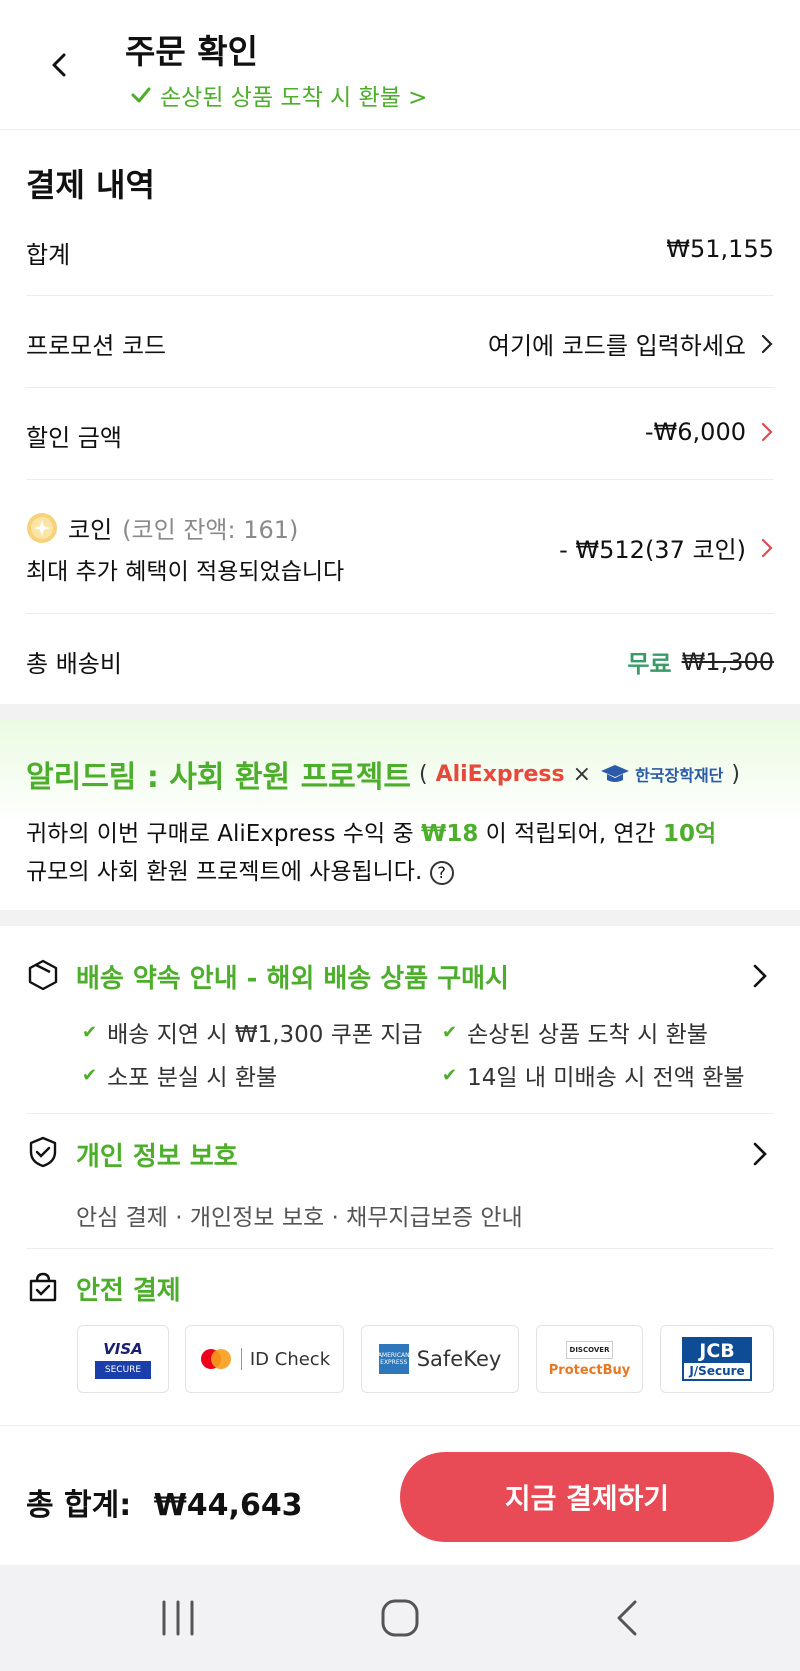 This screenshot has width=800, height=1671. Describe the element at coordinates (185, 572) in the screenshot. I see `coin-notice: 최대 추가 혜택이 적용되었습니다` at that location.